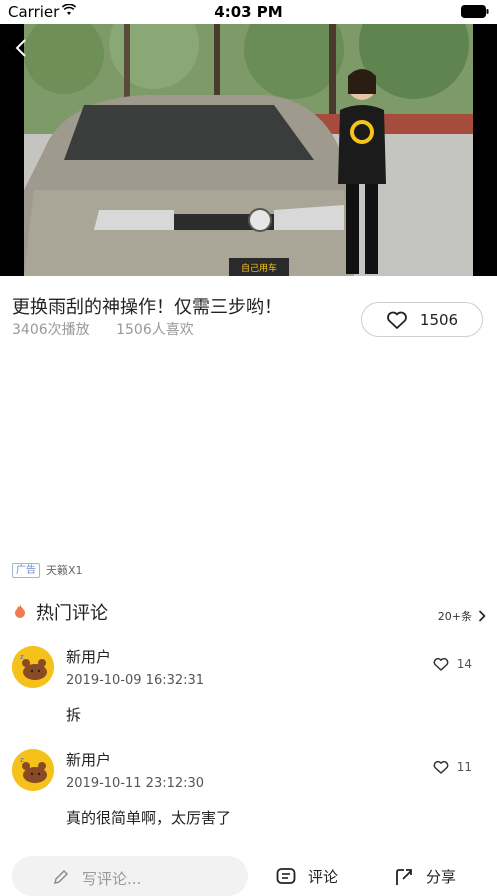 This screenshot has height=896, width=497. Describe the element at coordinates (259, 268) in the screenshot. I see `plate-text: 自己用车` at that location.